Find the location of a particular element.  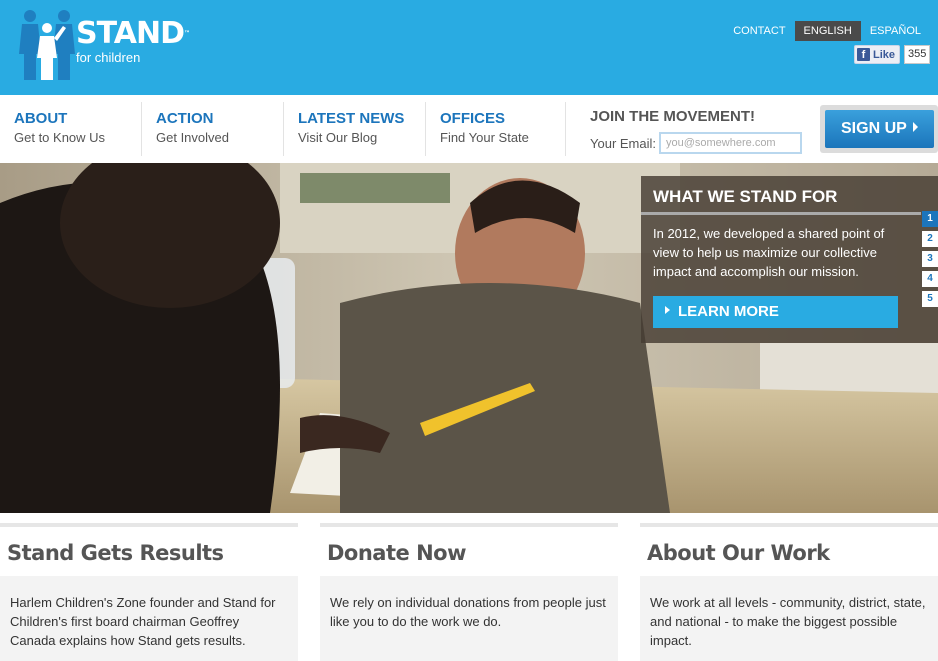

signup-label: SIGN UP is located at coordinates (874, 128).